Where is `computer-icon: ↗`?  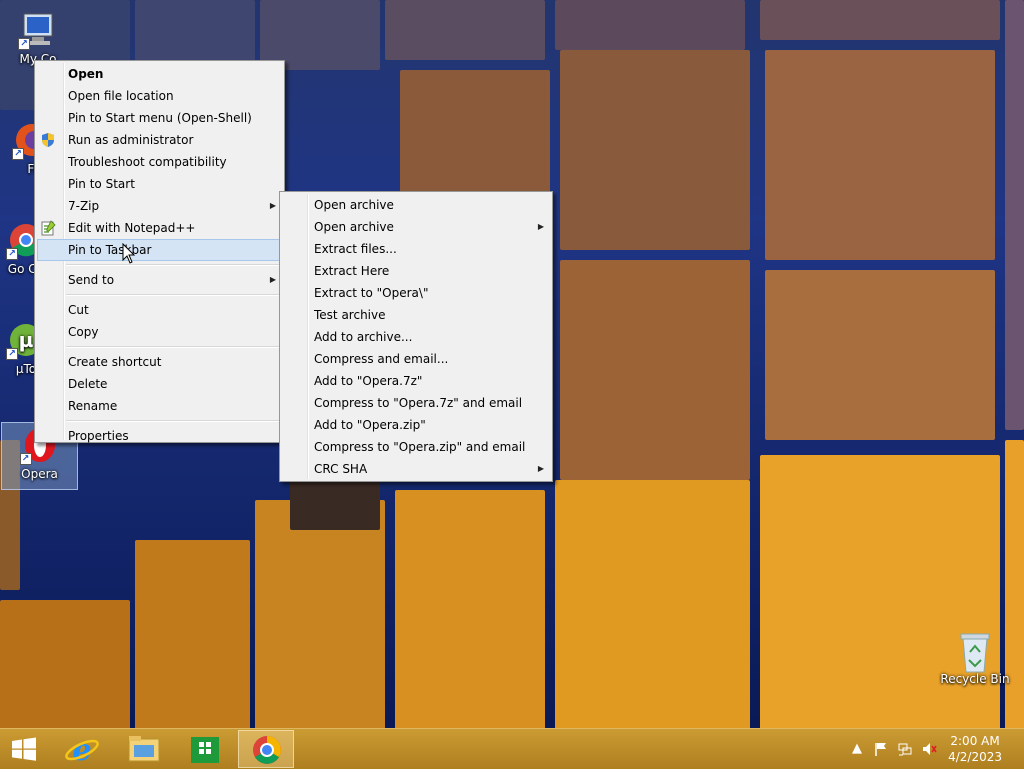
computer-icon: ↗ is located at coordinates (38, 30).